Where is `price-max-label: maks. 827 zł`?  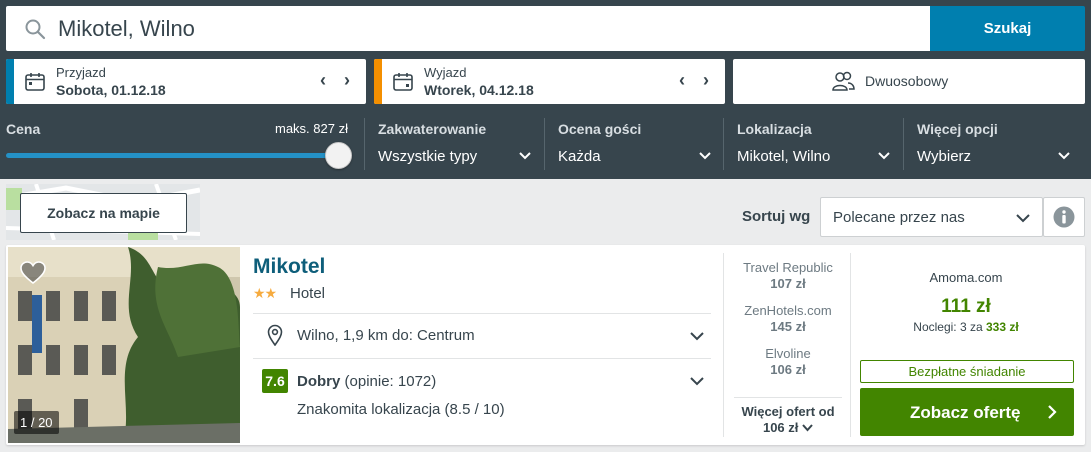
price-max-label: maks. 827 zł is located at coordinates (311, 128).